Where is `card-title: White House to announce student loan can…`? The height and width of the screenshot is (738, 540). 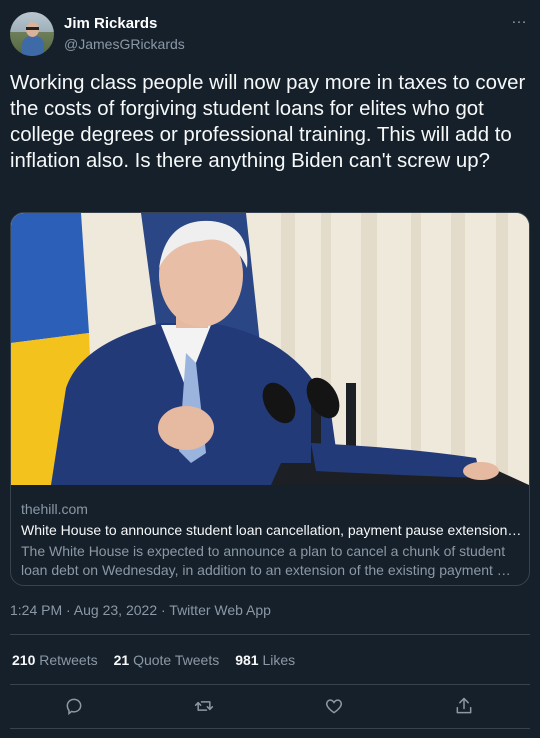
card-title: White House to announce student loan can… is located at coordinates (271, 530).